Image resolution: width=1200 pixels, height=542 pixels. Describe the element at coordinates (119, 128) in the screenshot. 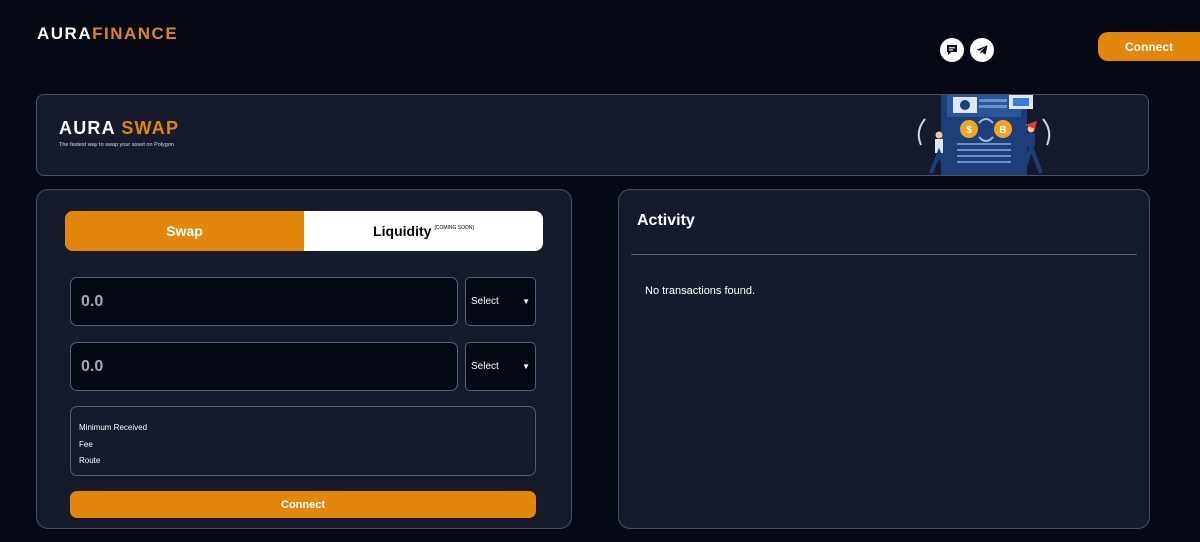

I see `banner-title: AURA SWAP` at that location.